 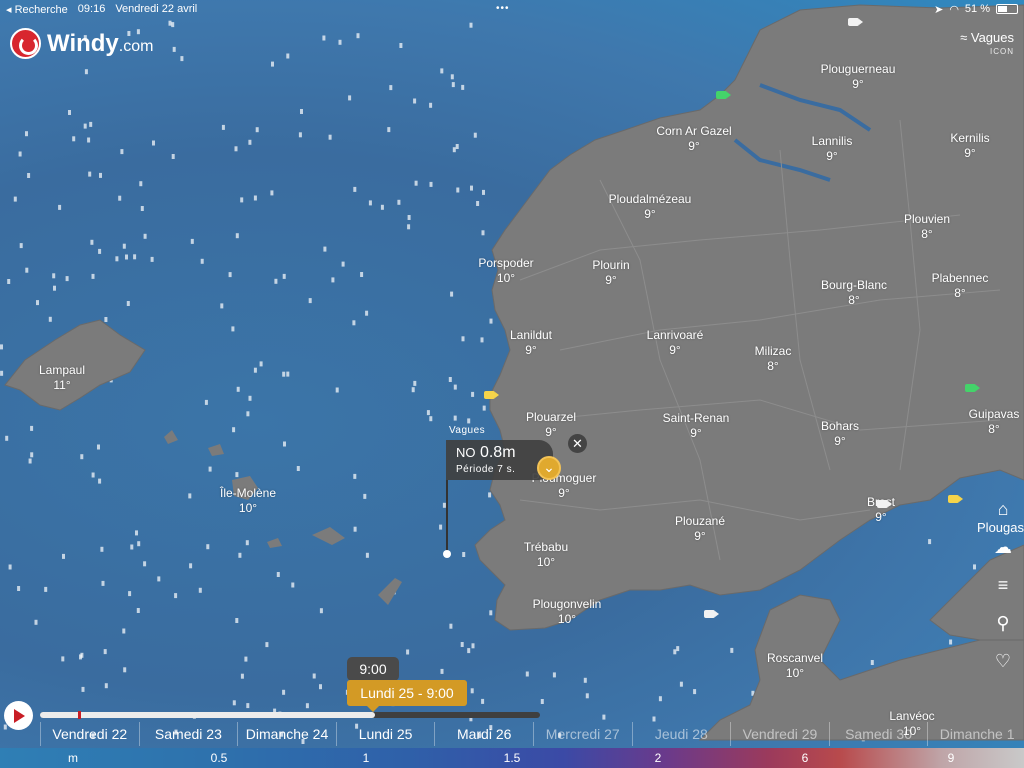 I want to click on city-label: Plourin 9°, so click(x=610, y=273).